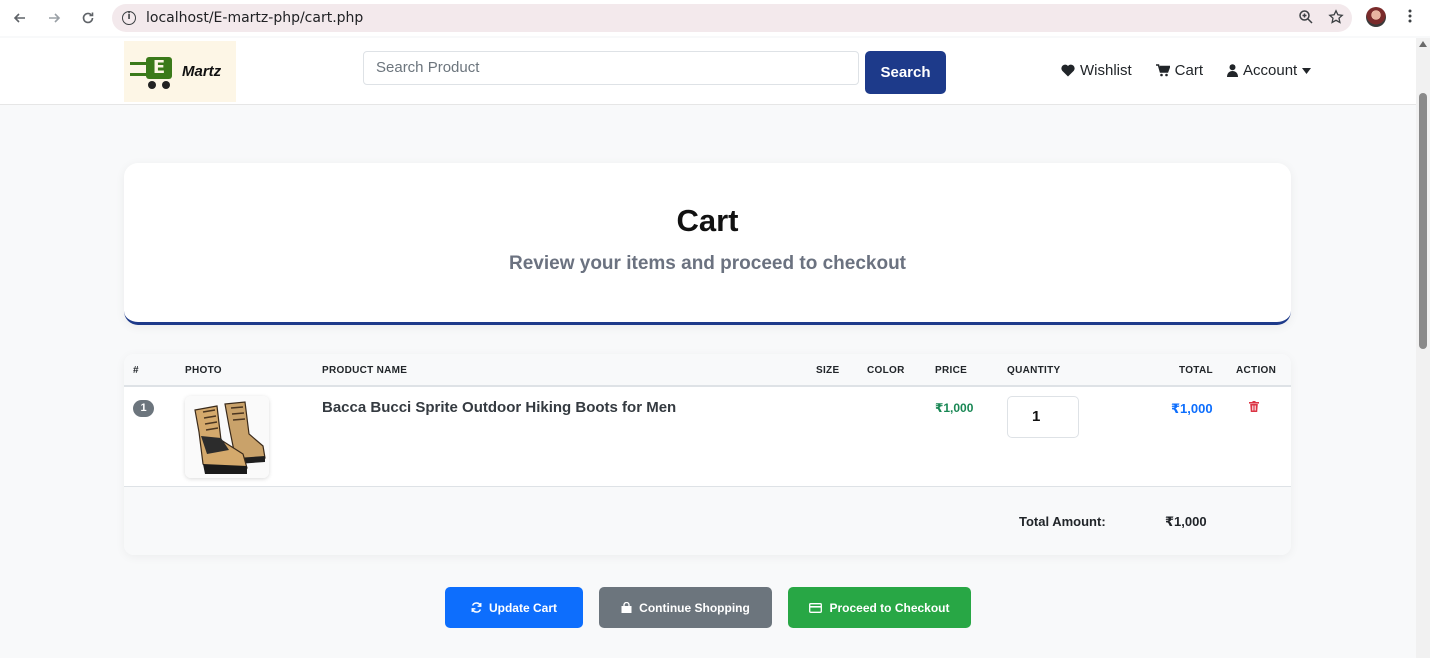 This screenshot has height=658, width=1430. I want to click on col-action: ACTION, so click(1256, 370).